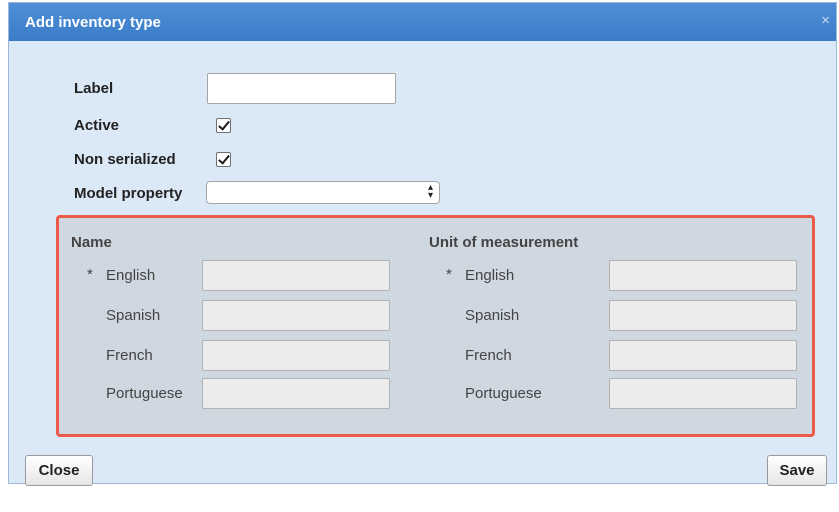 Image resolution: width=839 pixels, height=512 pixels. Describe the element at coordinates (94, 88) in the screenshot. I see `label-field-label: Label` at that location.